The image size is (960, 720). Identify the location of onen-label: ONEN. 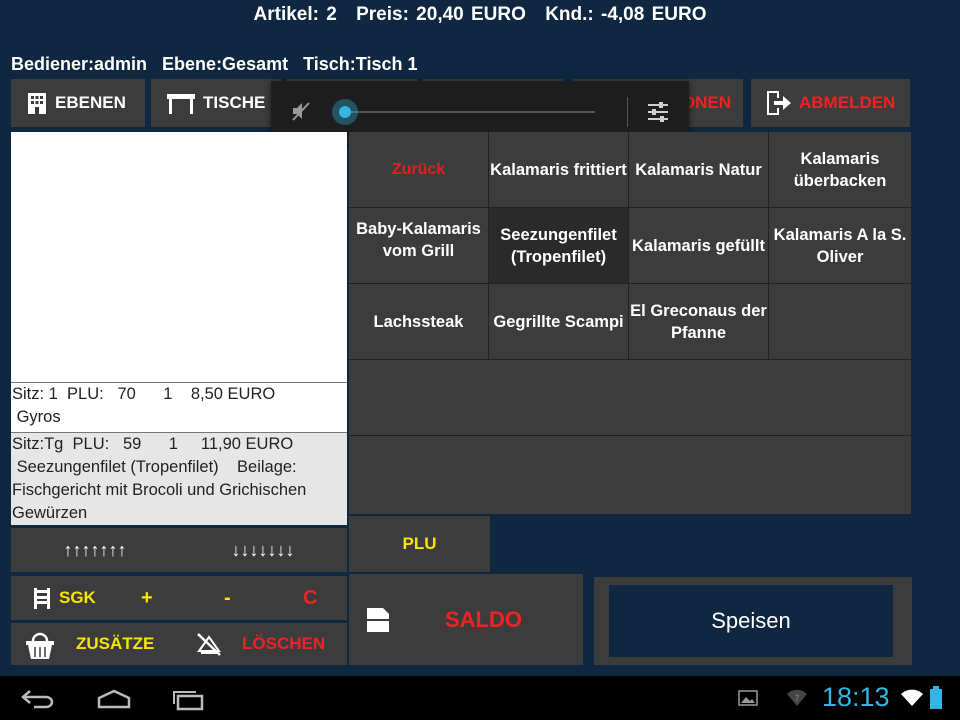
(706, 102).